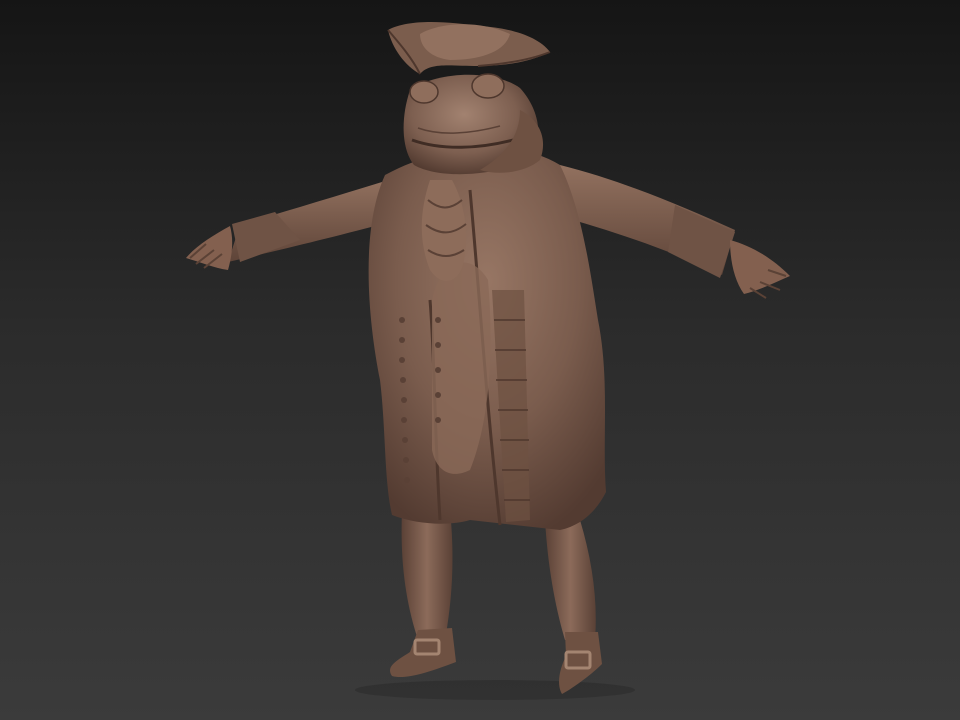 Image resolution: width=960 pixels, height=720 pixels. What do you see at coordinates (424, 92) in the screenshot?
I see `left-eye` at bounding box center [424, 92].